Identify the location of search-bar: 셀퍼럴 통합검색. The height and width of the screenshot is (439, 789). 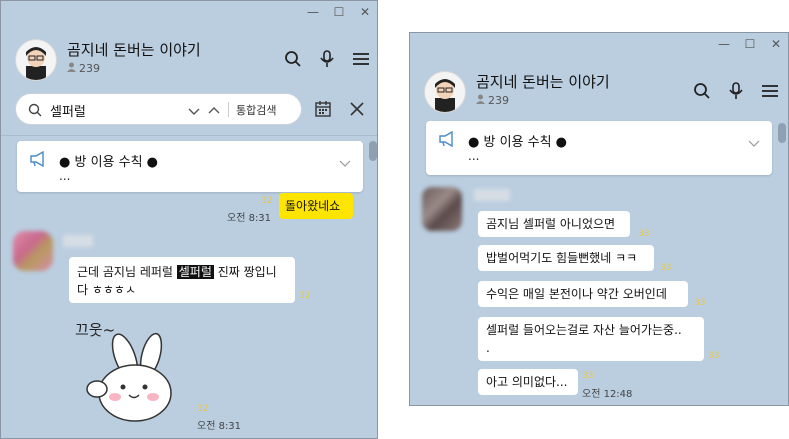
(158, 109).